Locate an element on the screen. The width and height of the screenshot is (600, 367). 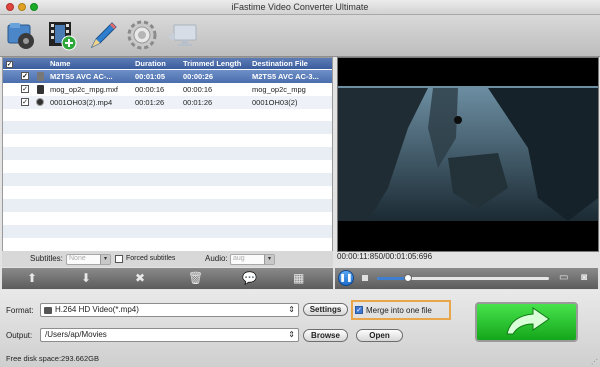
window-title: iFastime Video Converter Ultimate is located at coordinates (300, 7).